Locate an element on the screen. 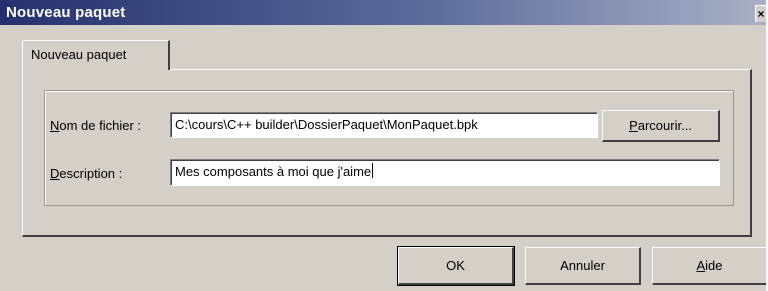  help-button: Aide is located at coordinates (709, 266).